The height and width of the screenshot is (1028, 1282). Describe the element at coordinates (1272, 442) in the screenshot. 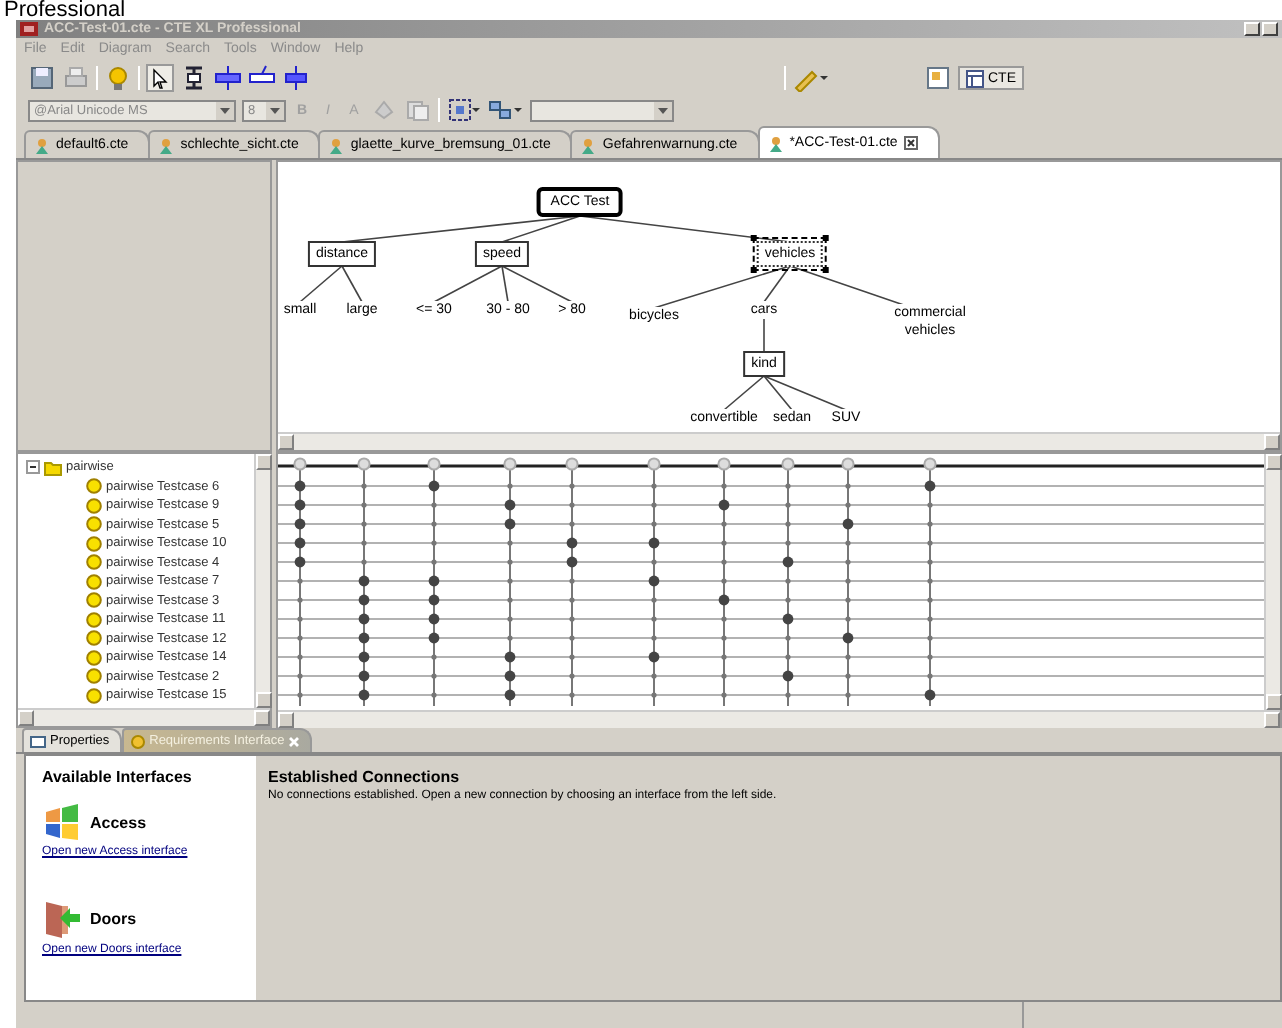

I see `right-scroll-button` at that location.